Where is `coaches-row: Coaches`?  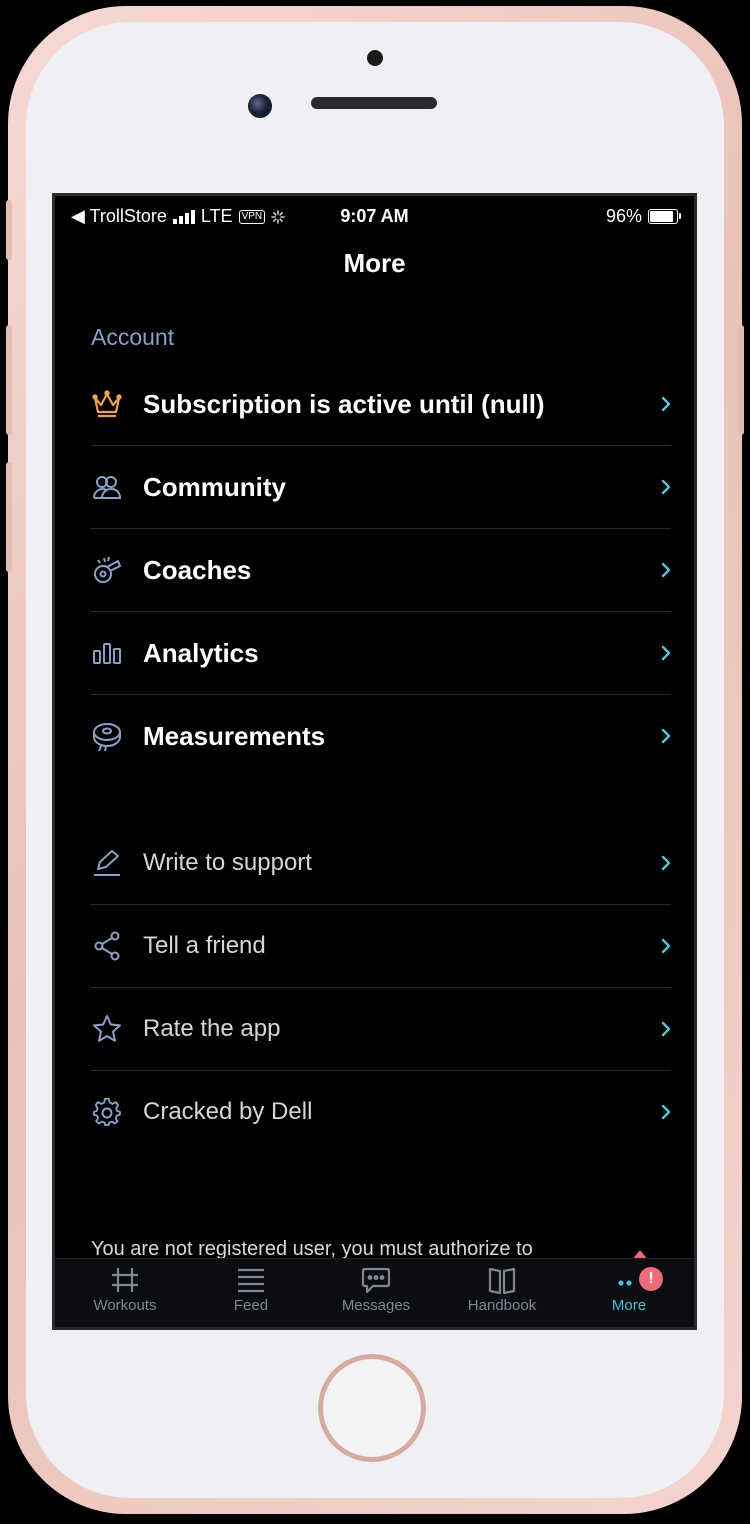
coaches-row: Coaches is located at coordinates (381, 570).